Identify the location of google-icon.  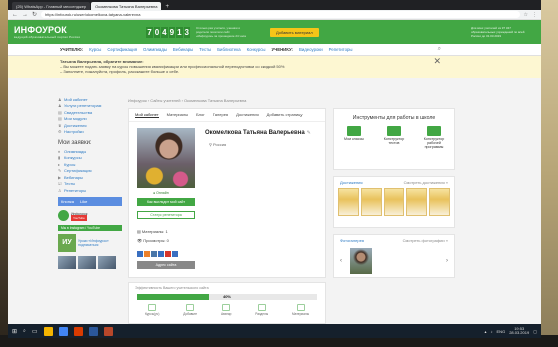
(168, 254).